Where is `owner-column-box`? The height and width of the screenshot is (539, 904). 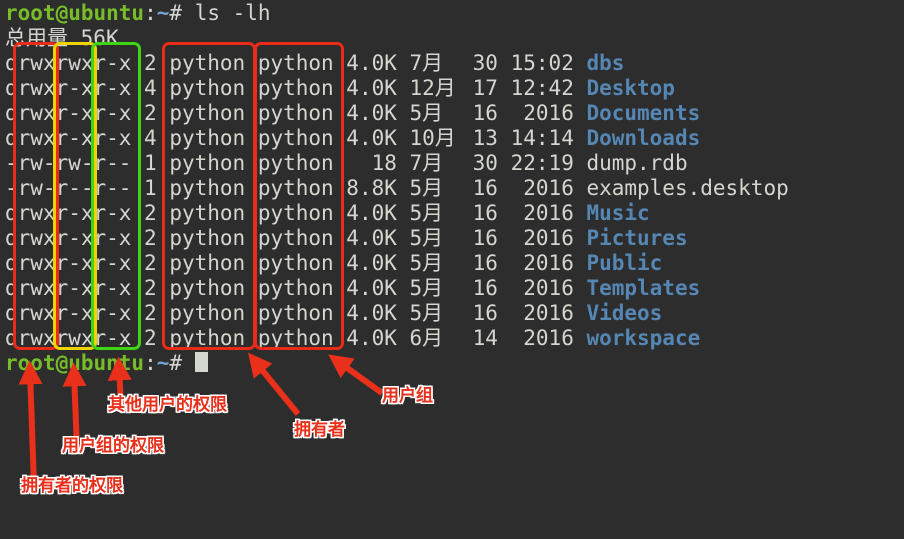 owner-column-box is located at coordinates (209, 196).